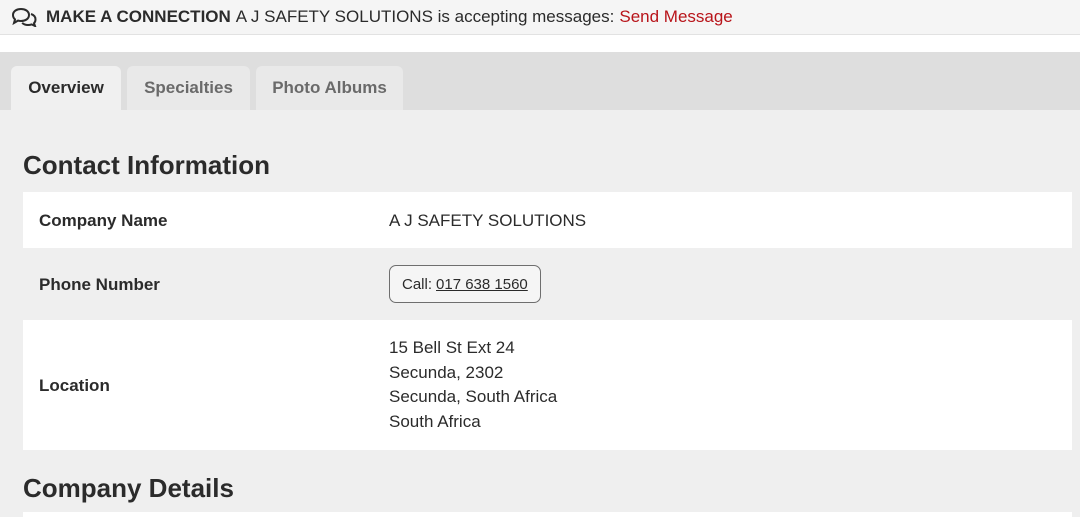 The width and height of the screenshot is (1080, 517). What do you see at coordinates (24, 17) in the screenshot?
I see `chat-bubbles-icon` at bounding box center [24, 17].